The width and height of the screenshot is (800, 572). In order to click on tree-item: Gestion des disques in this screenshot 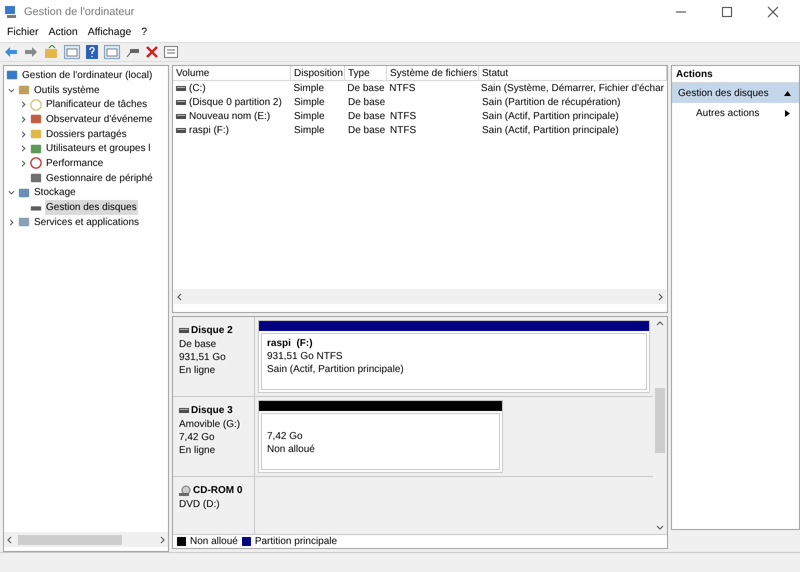, I will do `click(91, 208)`.